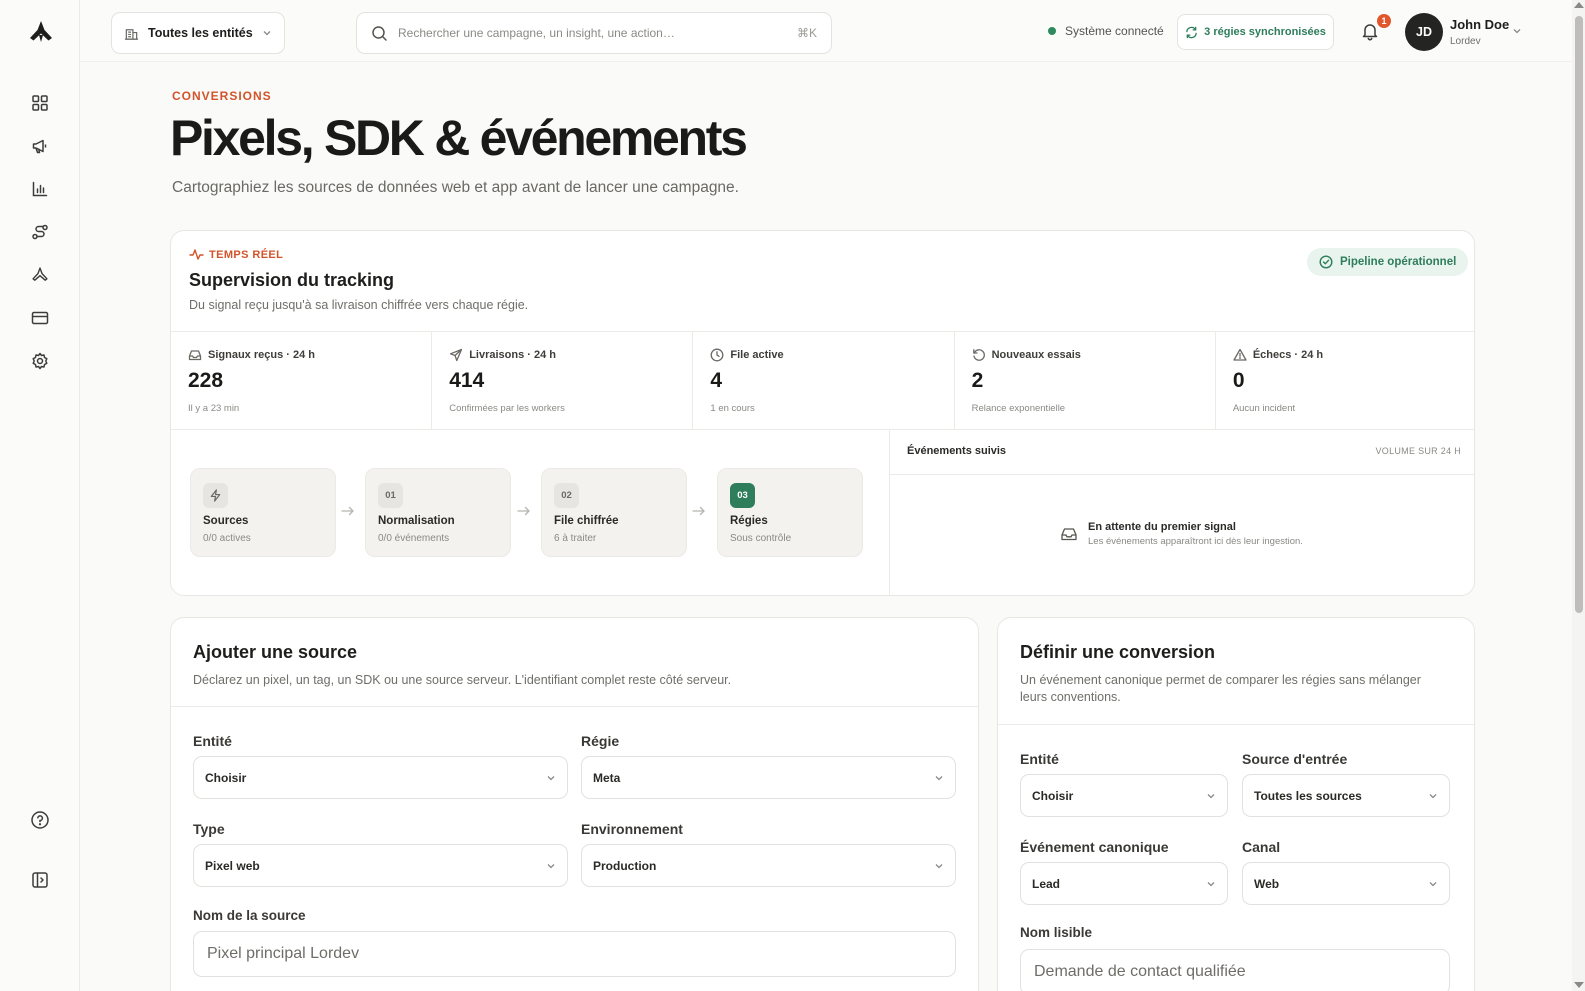 Image resolution: width=1585 pixels, height=991 pixels. What do you see at coordinates (222, 96) in the screenshot?
I see `page-eyebrow: CONVERSIONS` at bounding box center [222, 96].